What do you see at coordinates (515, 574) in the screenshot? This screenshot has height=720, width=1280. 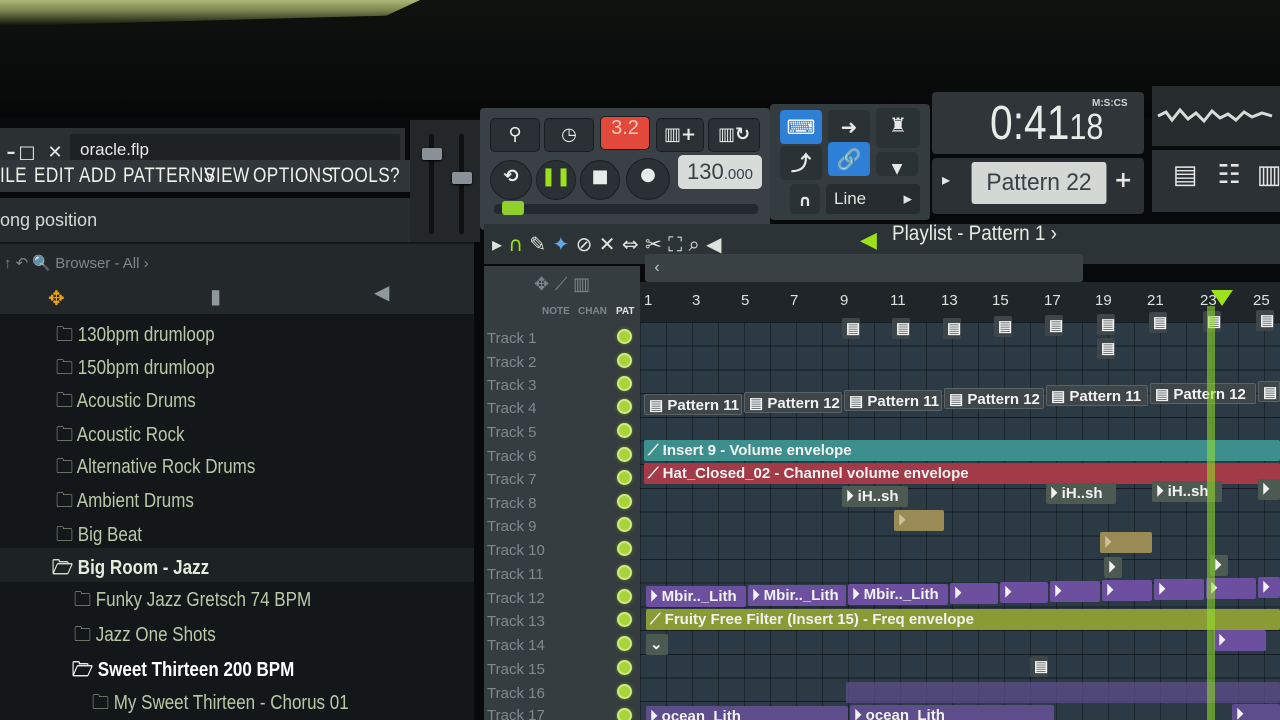 I see `track-name: Track 11` at bounding box center [515, 574].